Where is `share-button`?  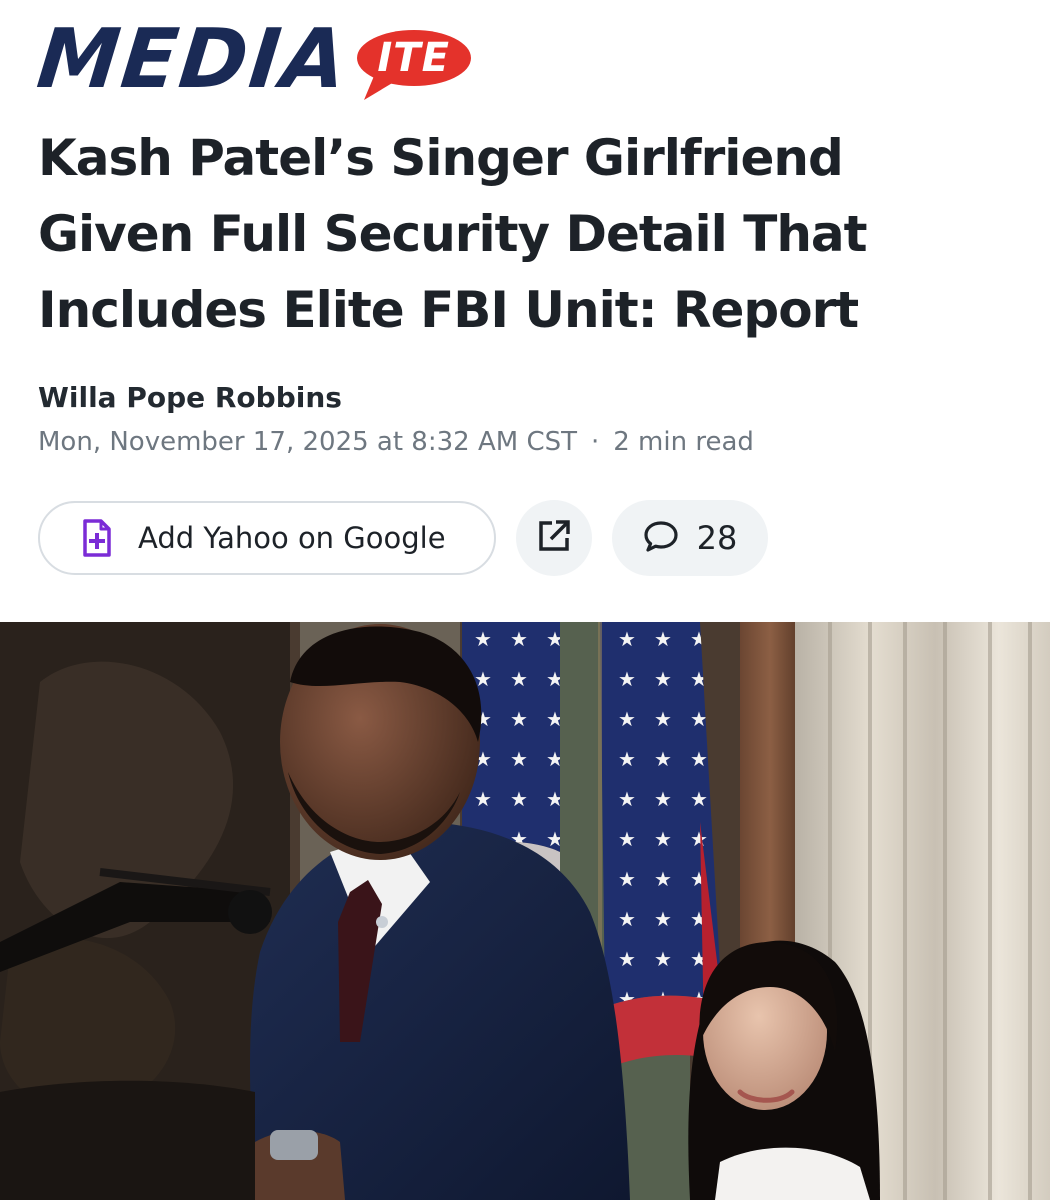 share-button is located at coordinates (554, 538).